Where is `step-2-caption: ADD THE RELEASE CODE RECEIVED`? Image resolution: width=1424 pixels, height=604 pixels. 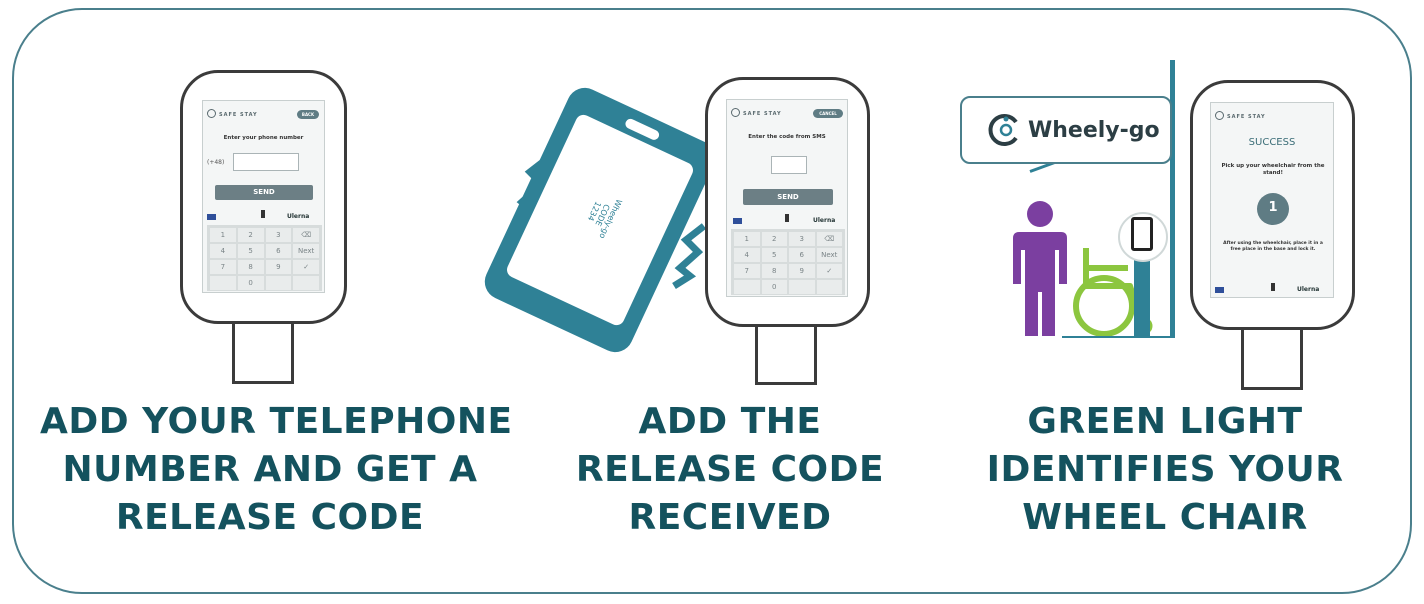 step-2-caption: ADD THE RELEASE CODE RECEIVED is located at coordinates (730, 470).